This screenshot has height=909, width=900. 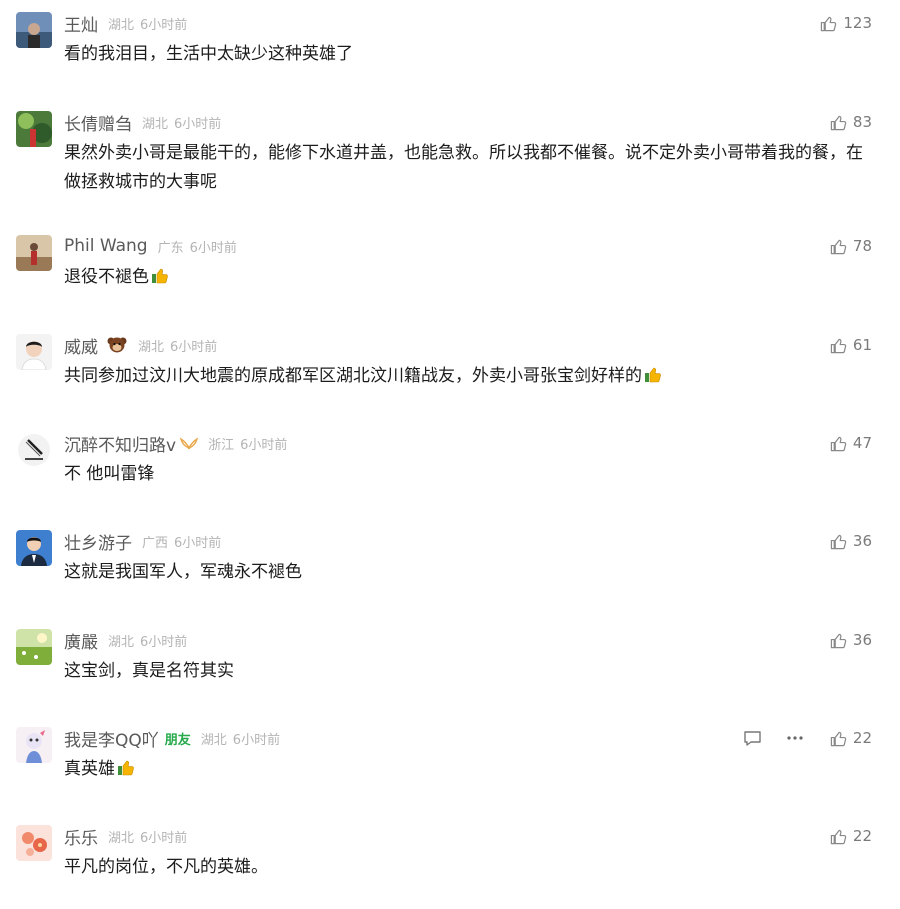 What do you see at coordinates (862, 246) in the screenshot?
I see `like-count: 78` at bounding box center [862, 246].